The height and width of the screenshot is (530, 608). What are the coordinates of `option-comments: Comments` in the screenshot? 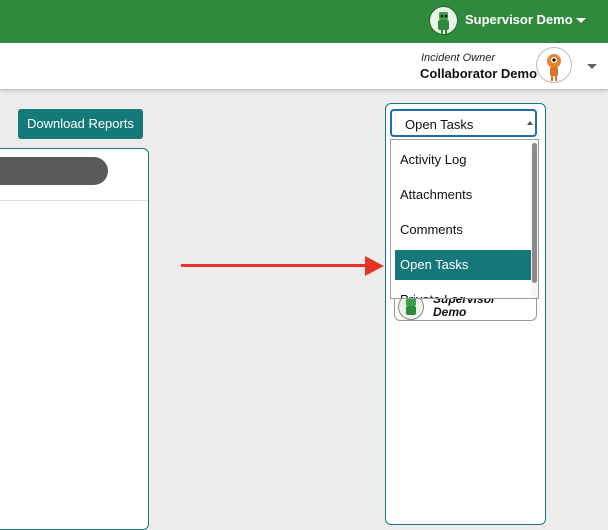 It's located at (463, 230).